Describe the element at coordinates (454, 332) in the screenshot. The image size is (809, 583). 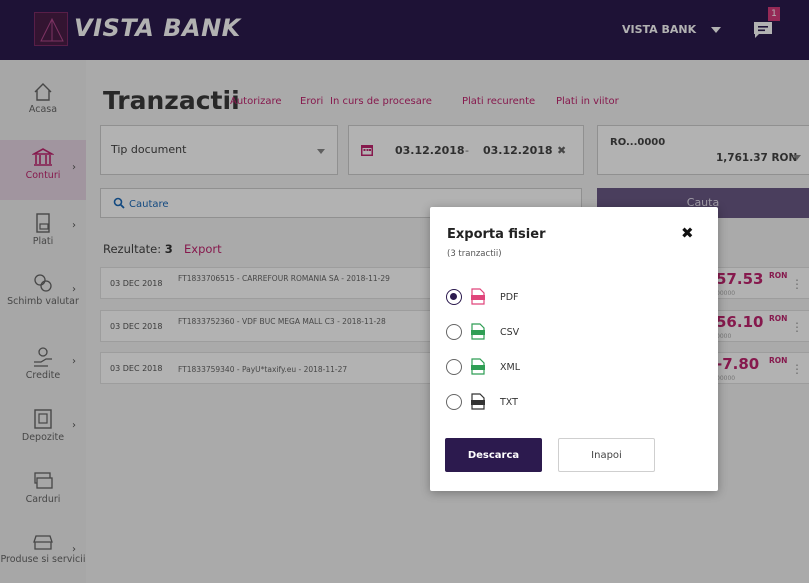
I see `radio-csv` at that location.